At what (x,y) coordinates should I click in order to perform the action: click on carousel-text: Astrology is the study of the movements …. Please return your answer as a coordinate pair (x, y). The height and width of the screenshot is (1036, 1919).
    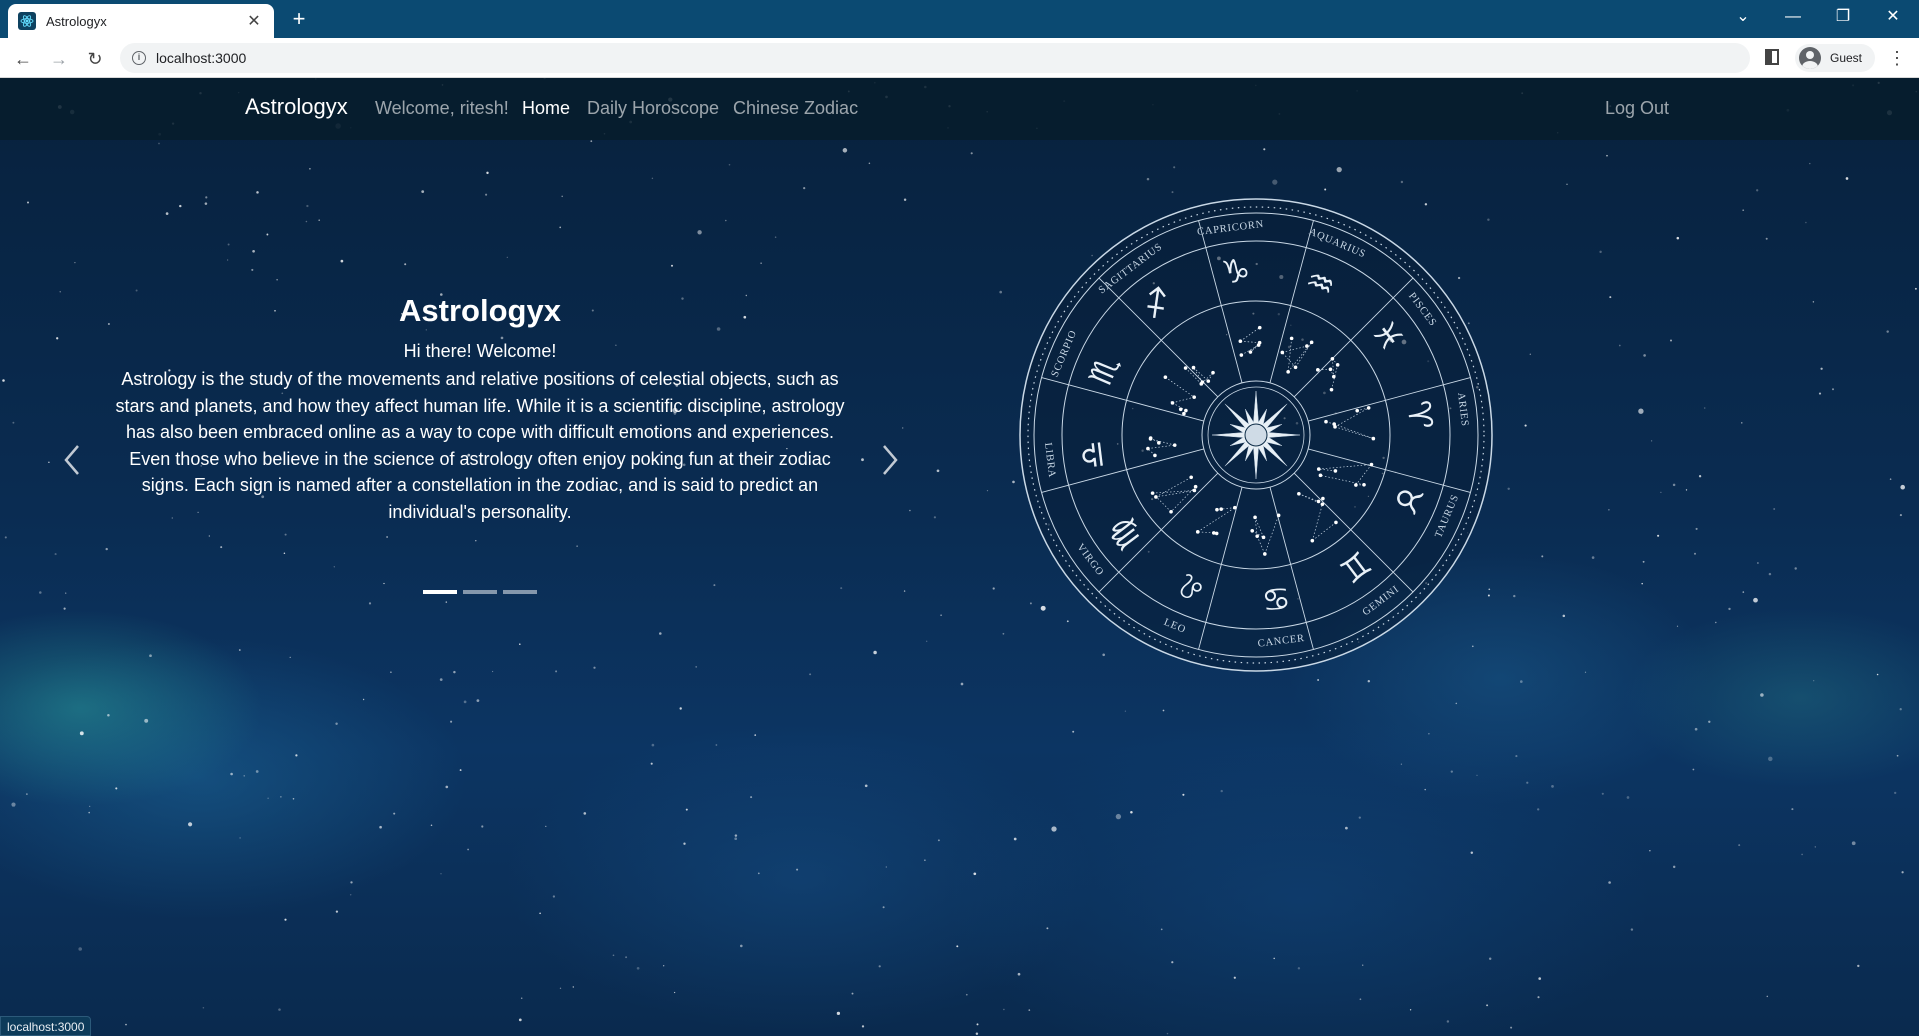
    Looking at the image, I should click on (480, 445).